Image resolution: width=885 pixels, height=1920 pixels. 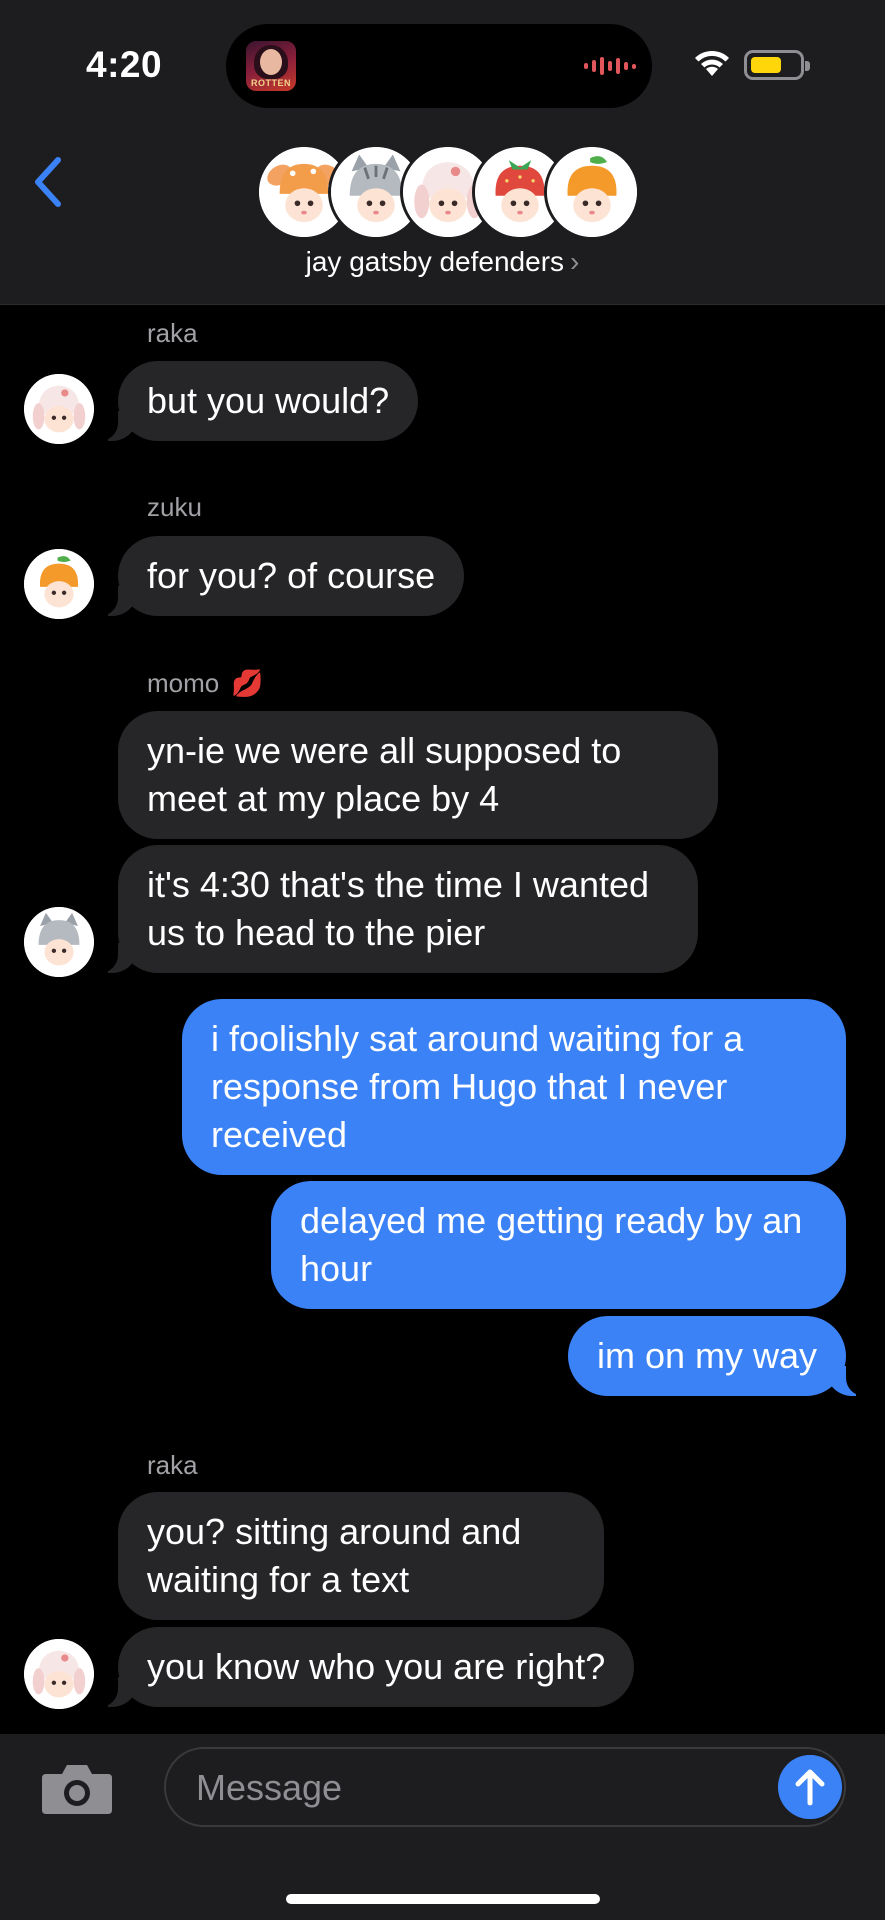 I want to click on back-button, so click(x=49, y=182).